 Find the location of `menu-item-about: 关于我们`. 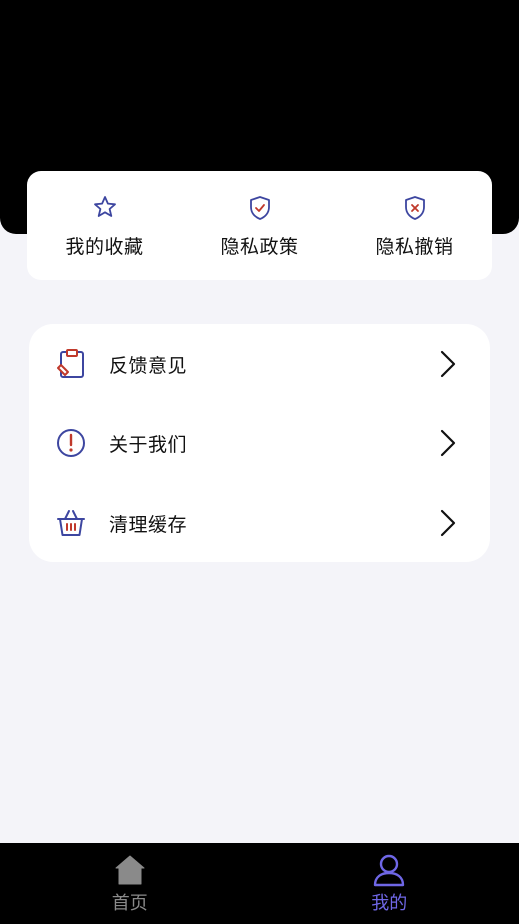

menu-item-about: 关于我们 is located at coordinates (259, 443).